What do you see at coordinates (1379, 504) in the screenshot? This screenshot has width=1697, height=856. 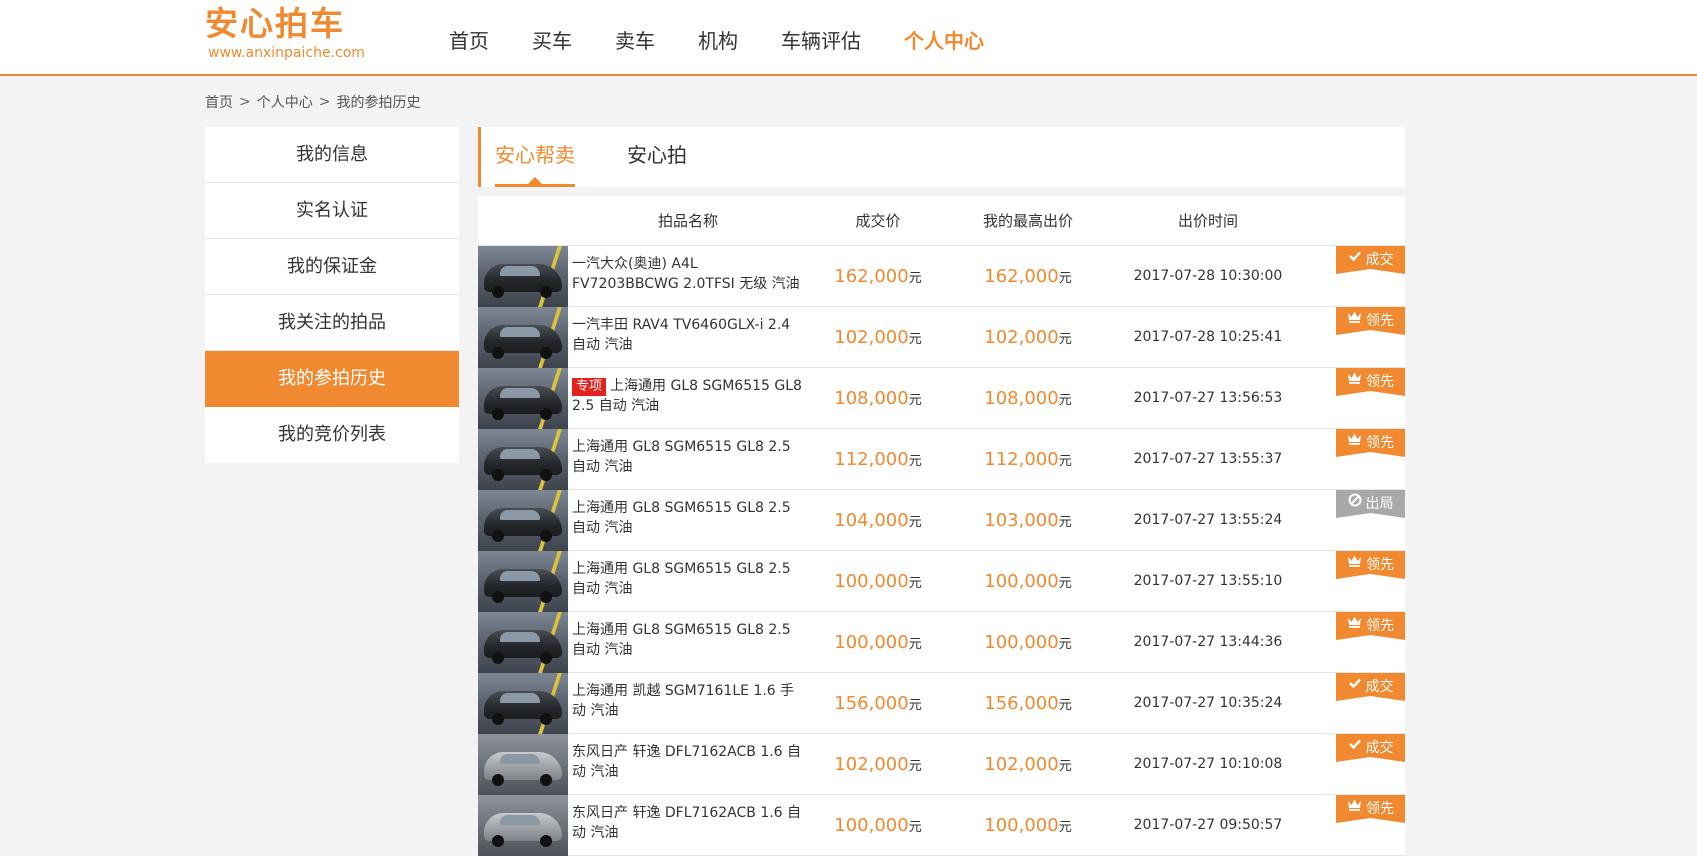 I see `status-text: 出局` at bounding box center [1379, 504].